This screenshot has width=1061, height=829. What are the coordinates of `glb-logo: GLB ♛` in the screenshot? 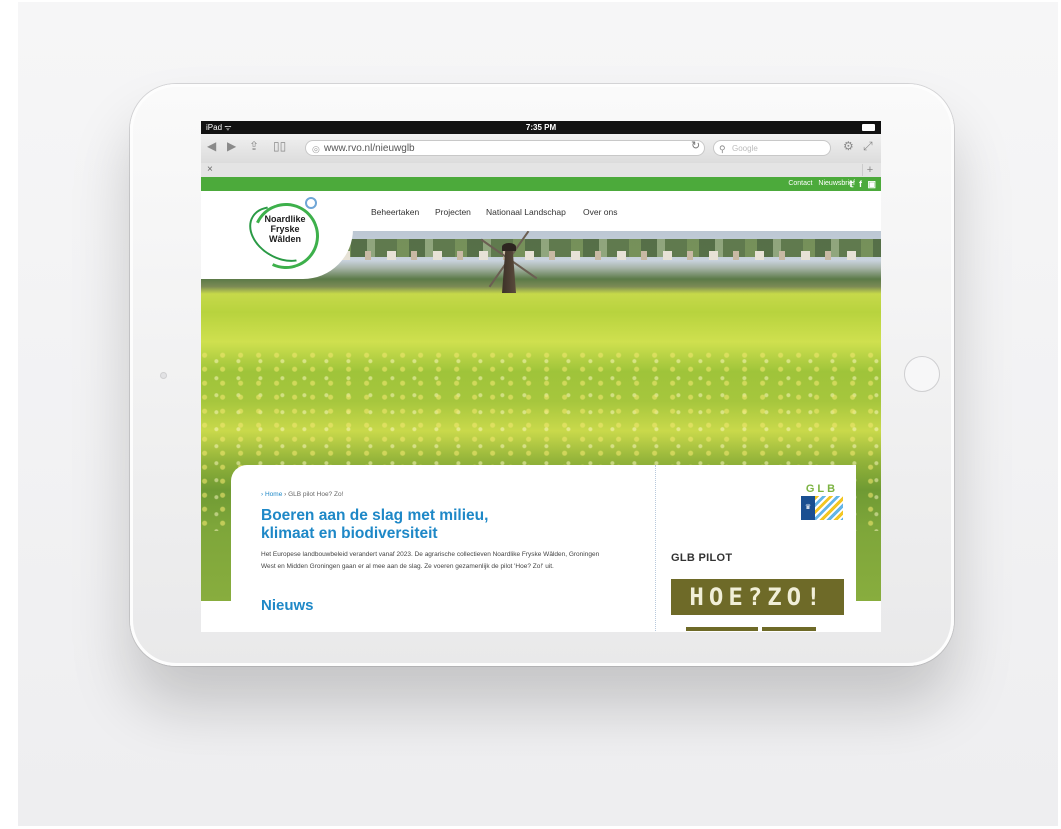 It's located at (822, 501).